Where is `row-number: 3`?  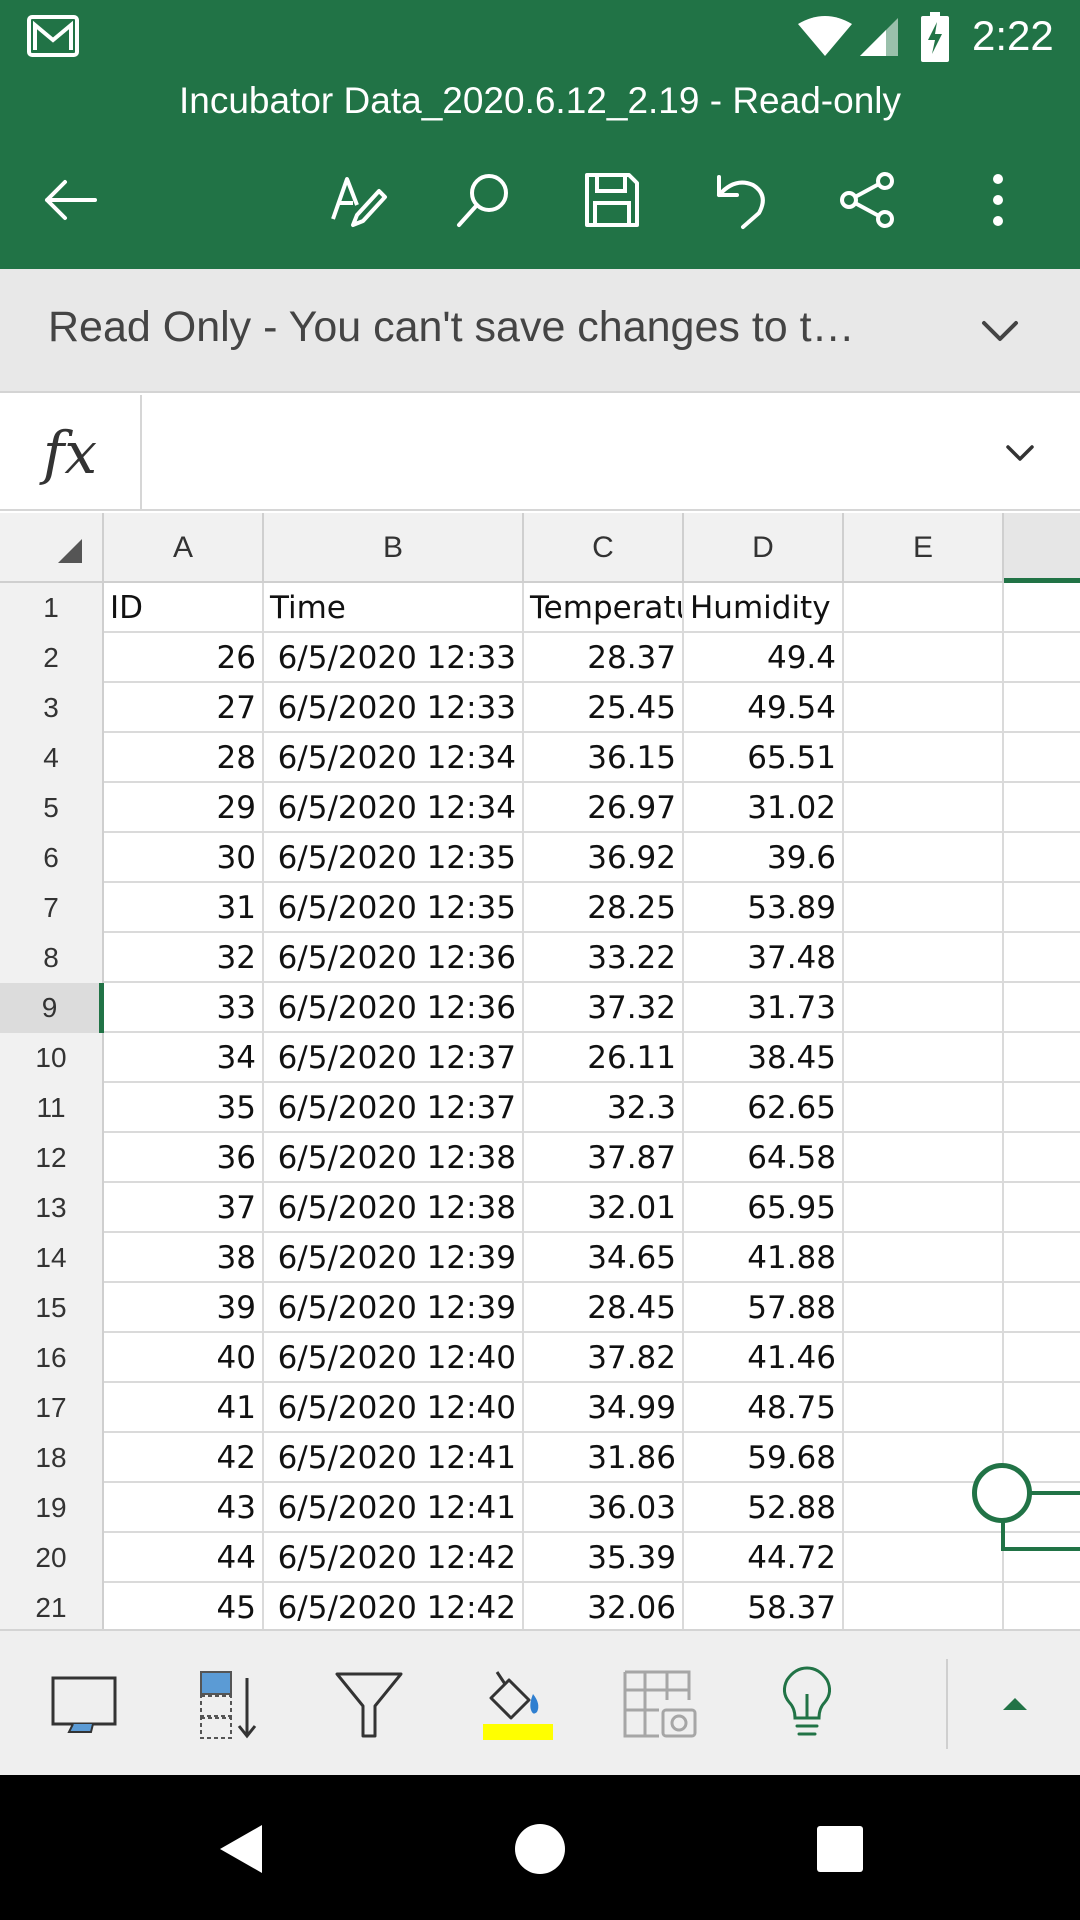 row-number: 3 is located at coordinates (52, 708).